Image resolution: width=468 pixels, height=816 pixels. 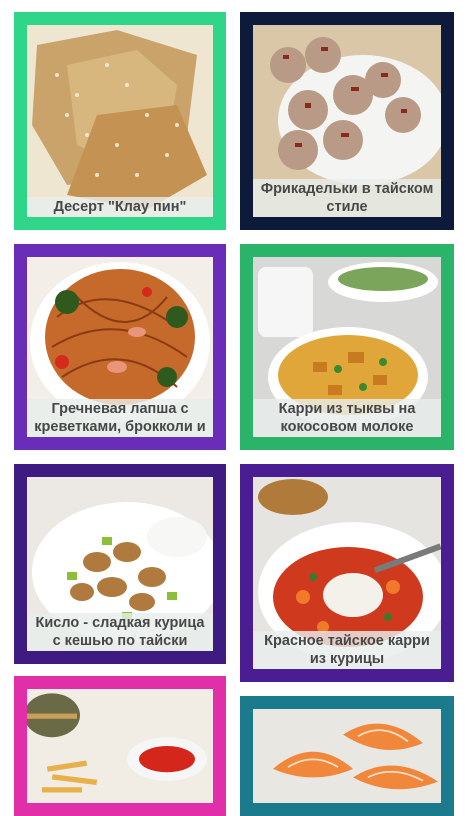 I want to click on recipe-card-pumpkin-curry: Карри из тыквы на кокосовом молоке, so click(x=347, y=347).